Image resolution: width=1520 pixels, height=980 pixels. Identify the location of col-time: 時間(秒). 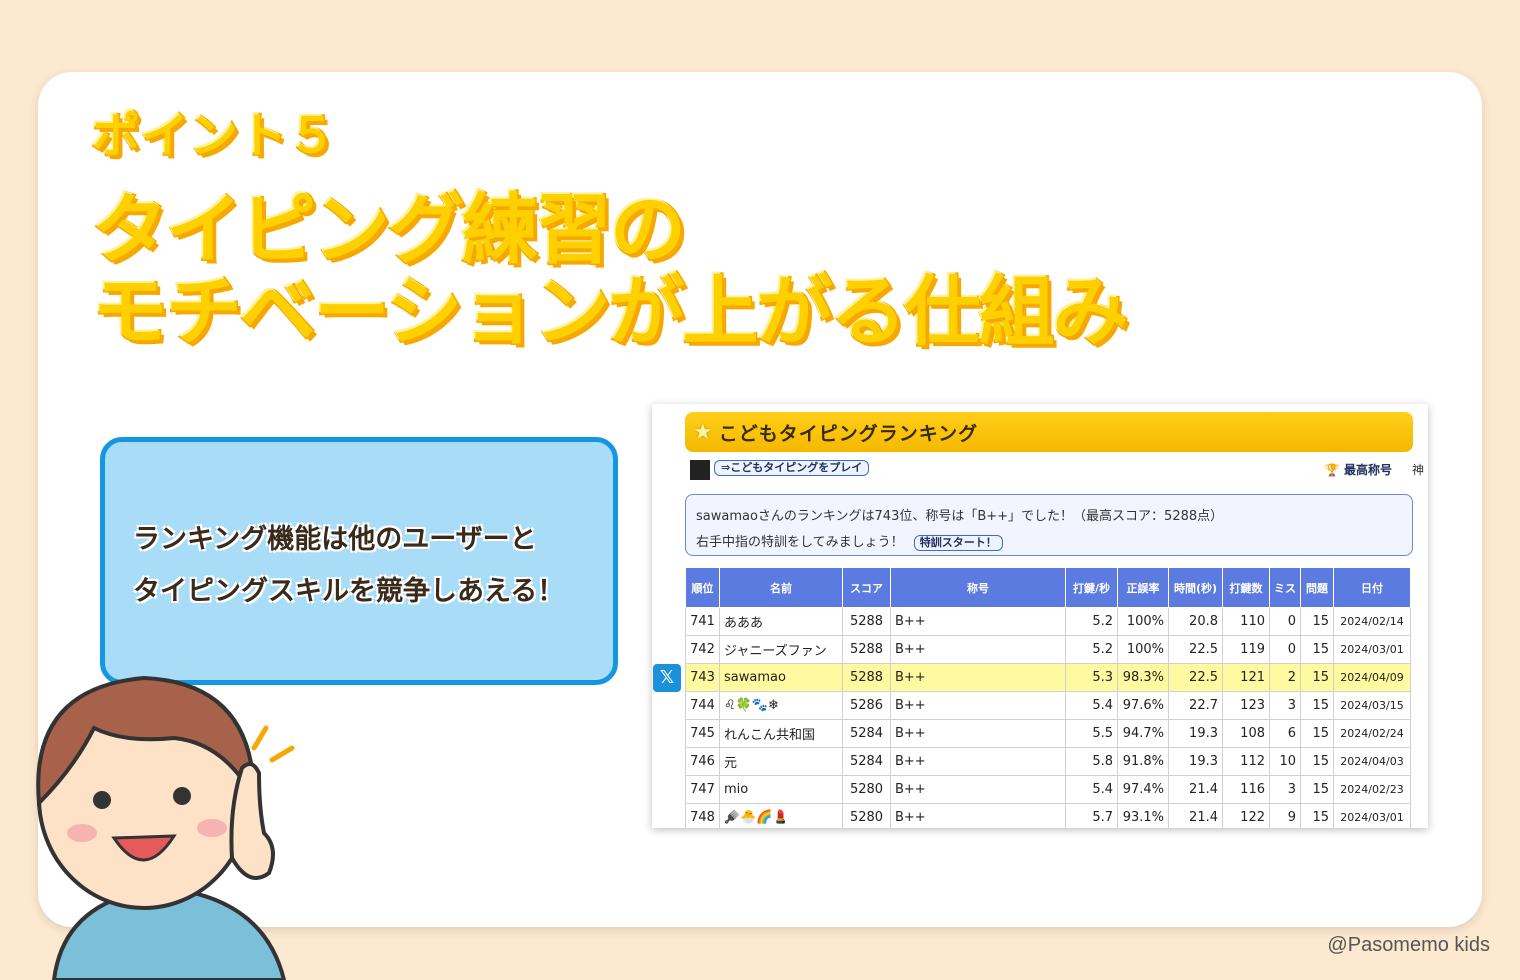
(1195, 587).